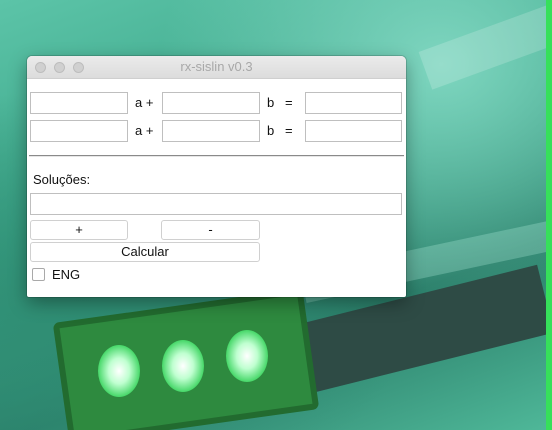 The image size is (552, 430). Describe the element at coordinates (66, 274) in the screenshot. I see `language-label: ENG` at that location.